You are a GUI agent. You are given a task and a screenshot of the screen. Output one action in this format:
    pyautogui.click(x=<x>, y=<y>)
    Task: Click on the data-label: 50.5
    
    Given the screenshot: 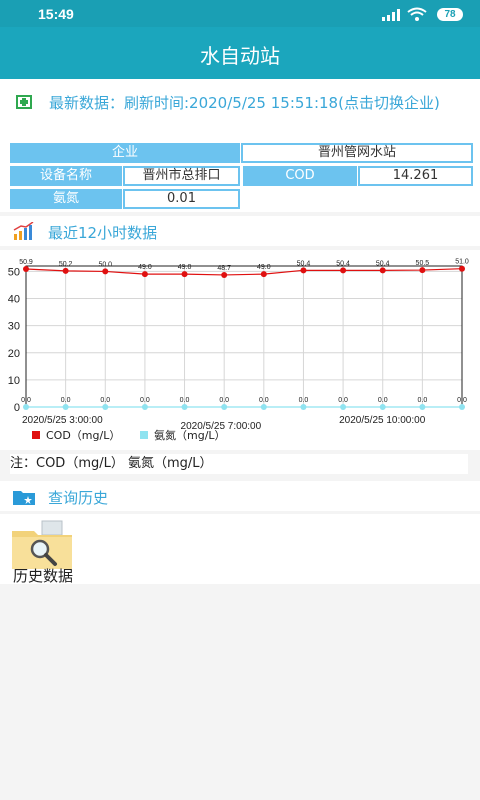 What is the action you would take?
    pyautogui.click(x=423, y=263)
    